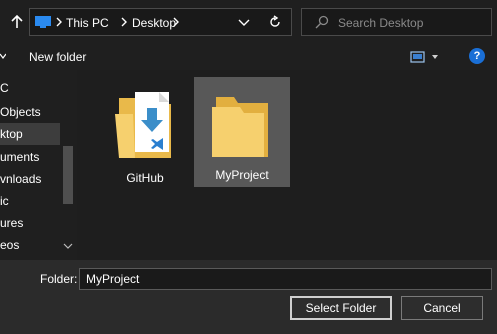 The width and height of the screenshot is (497, 334). Describe the element at coordinates (12, 223) in the screenshot. I see `nav-item-label: ures` at that location.